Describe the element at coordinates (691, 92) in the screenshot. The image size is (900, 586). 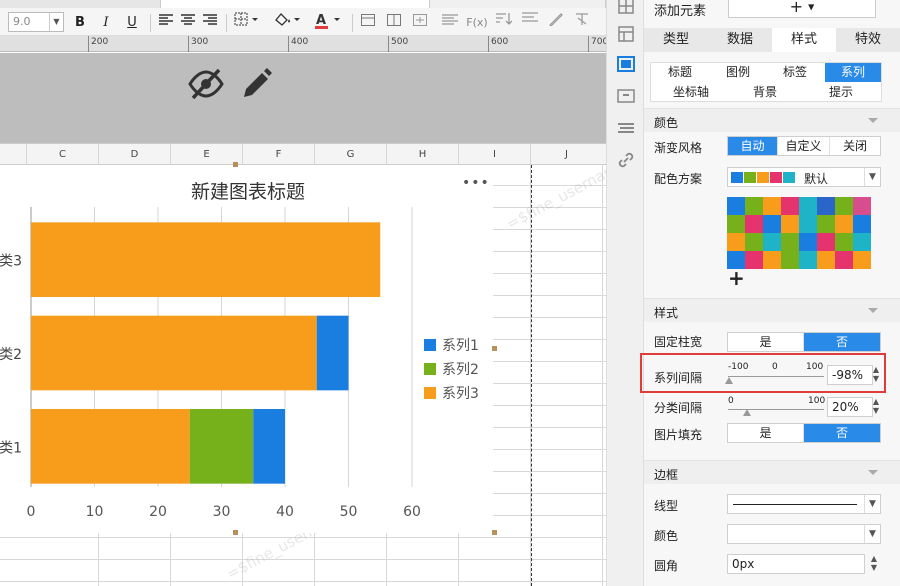
I see `subtab-axis: 坐标轴` at that location.